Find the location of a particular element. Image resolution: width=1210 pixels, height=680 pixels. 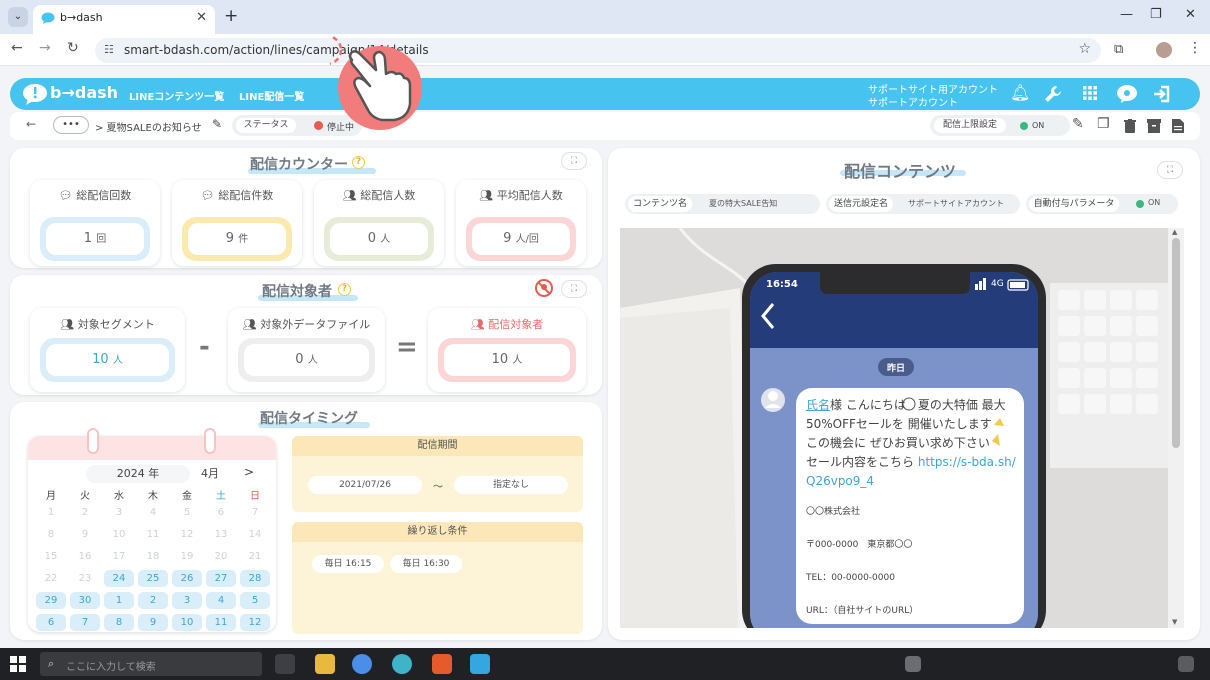

chrome-icon is located at coordinates (362, 664).